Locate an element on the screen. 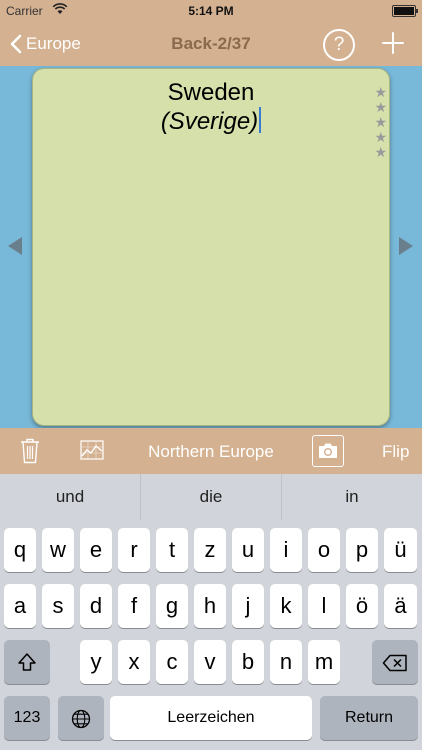 The width and height of the screenshot is (422, 750). clock: 5:14 PM is located at coordinates (211, 11).